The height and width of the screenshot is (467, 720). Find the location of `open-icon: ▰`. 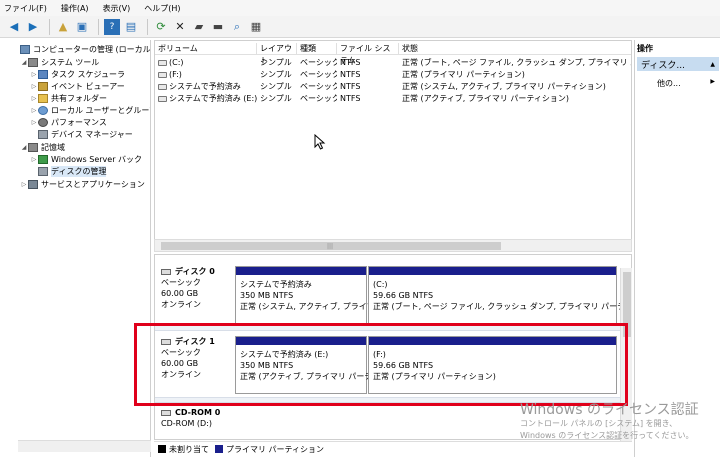

open-icon: ▰ is located at coordinates (199, 27).